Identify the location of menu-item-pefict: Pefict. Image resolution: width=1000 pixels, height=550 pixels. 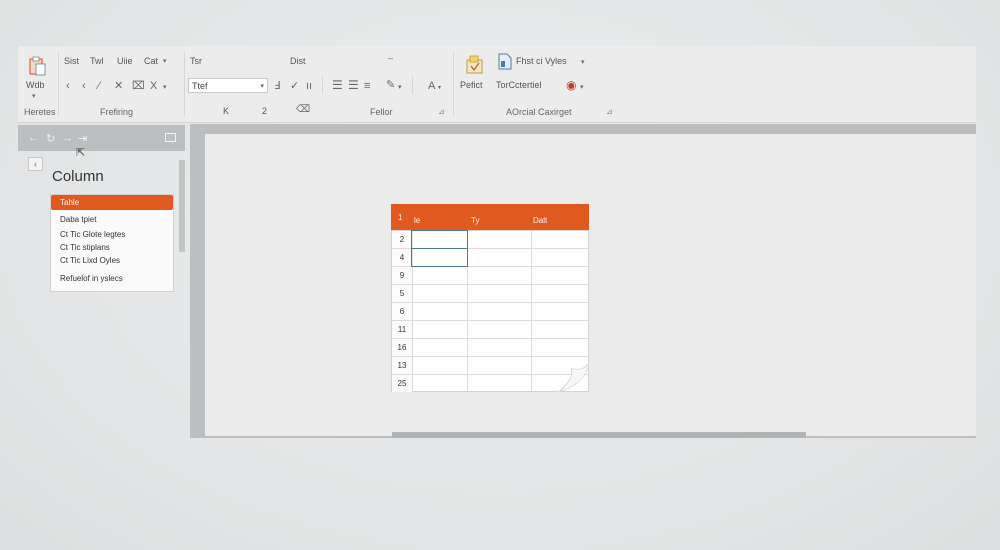
(471, 85).